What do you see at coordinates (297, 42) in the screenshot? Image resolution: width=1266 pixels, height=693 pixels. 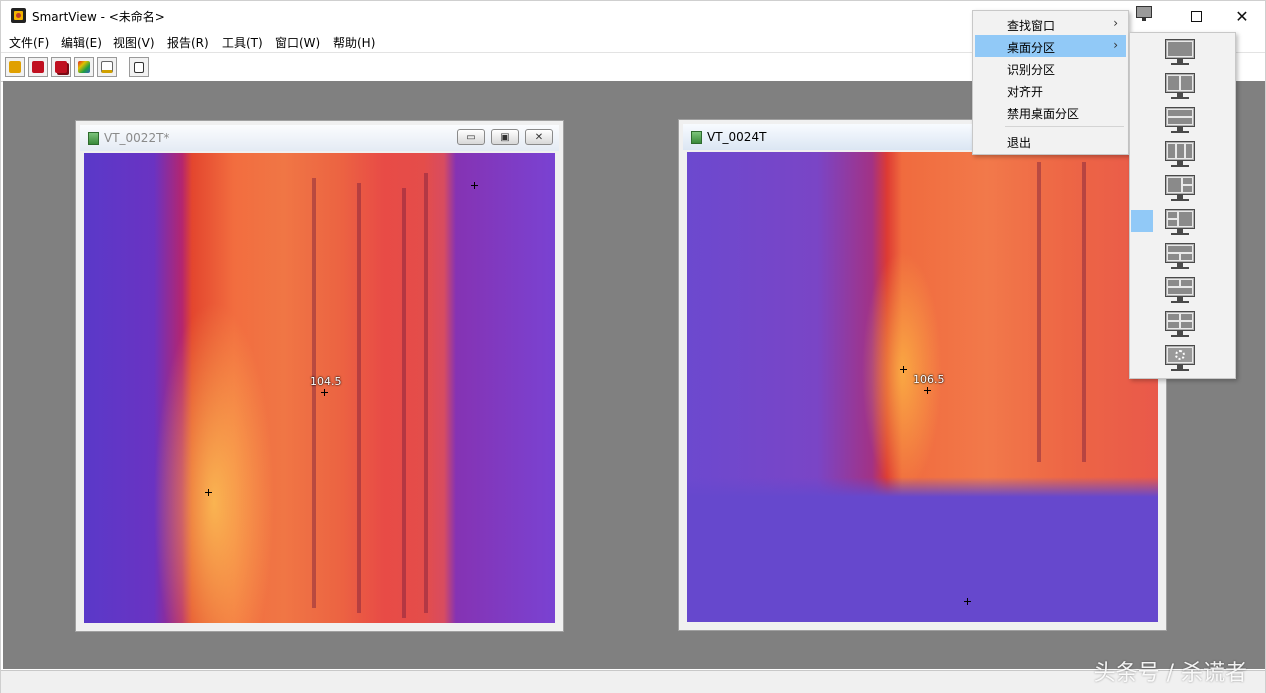 I see `menu-window: 窗口(W)` at bounding box center [297, 42].